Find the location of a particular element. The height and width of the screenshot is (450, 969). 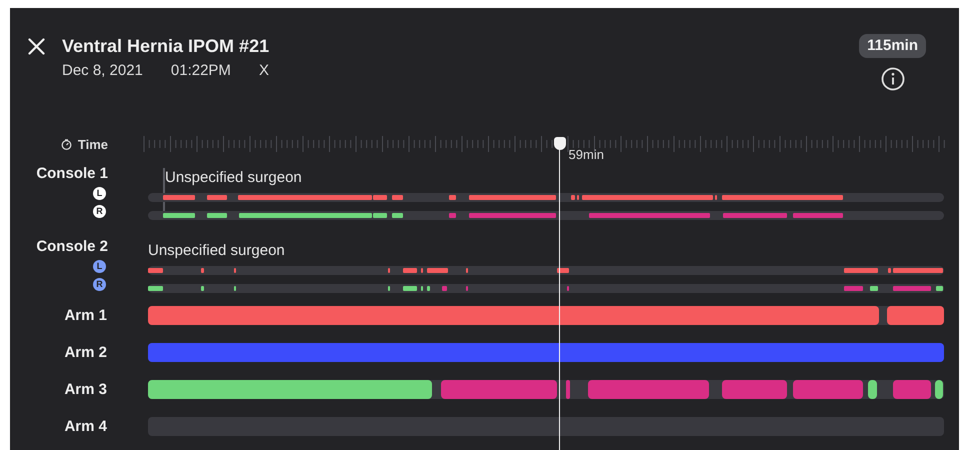

stopwatch-icon is located at coordinates (66, 144).